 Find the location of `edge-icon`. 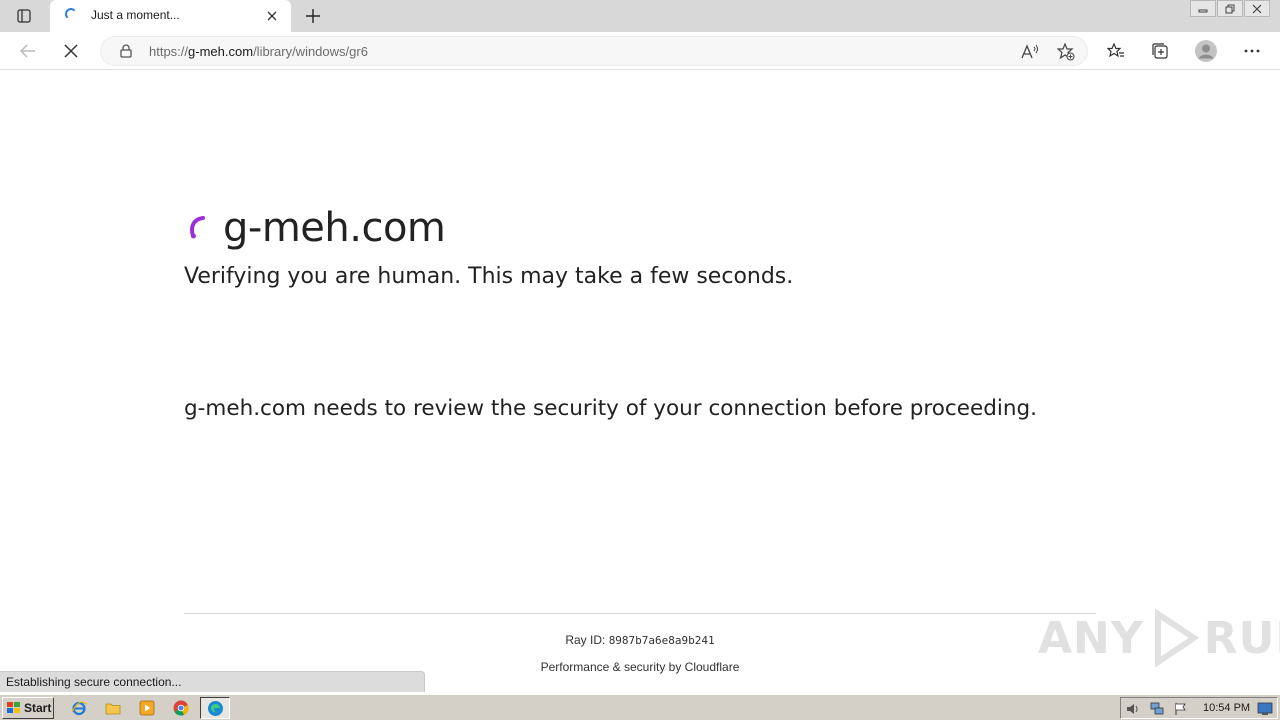

edge-icon is located at coordinates (215, 708).